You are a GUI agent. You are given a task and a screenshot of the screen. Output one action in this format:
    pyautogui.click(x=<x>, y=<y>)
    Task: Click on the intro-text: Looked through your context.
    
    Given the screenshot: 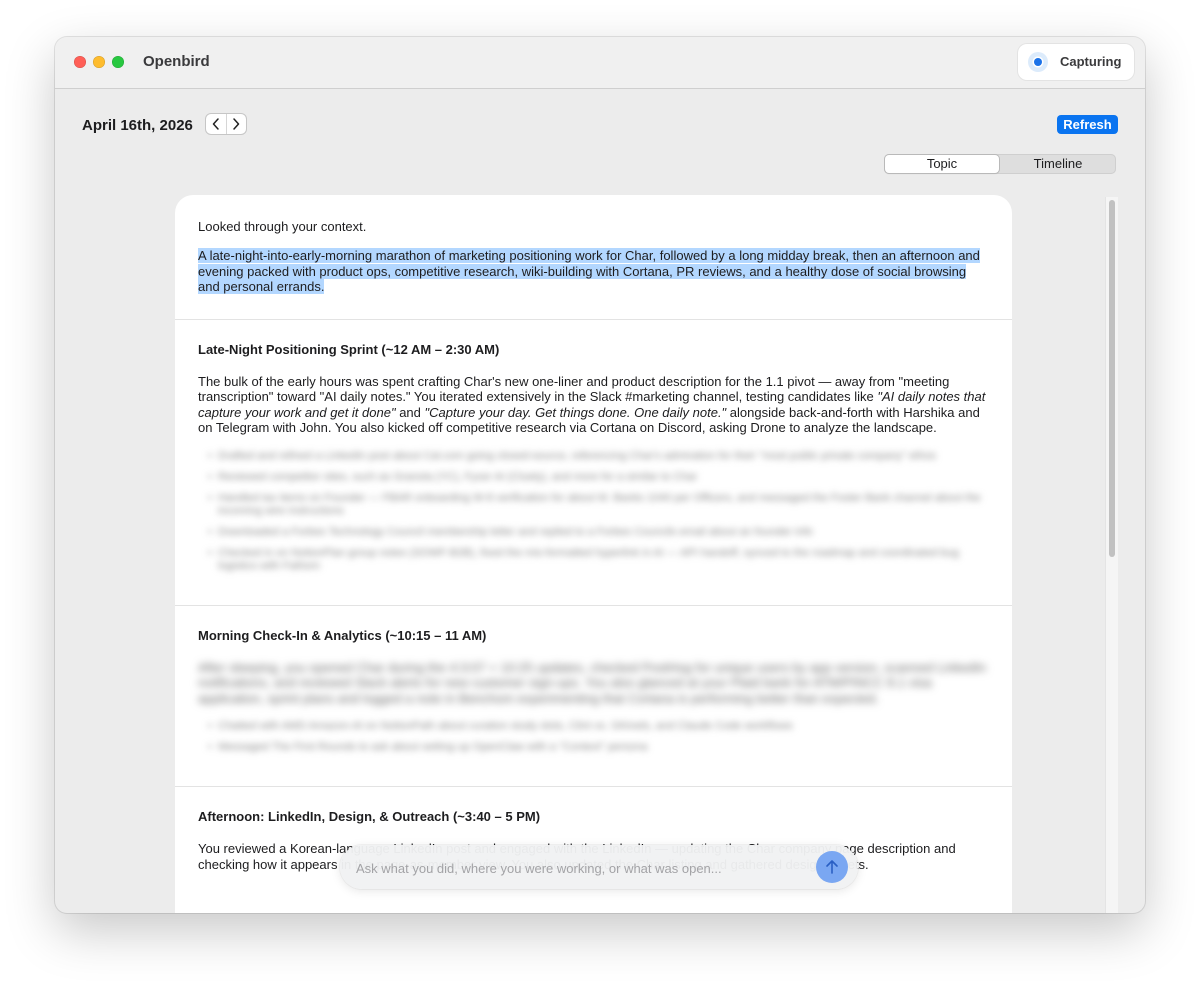 What is the action you would take?
    pyautogui.click(x=282, y=226)
    